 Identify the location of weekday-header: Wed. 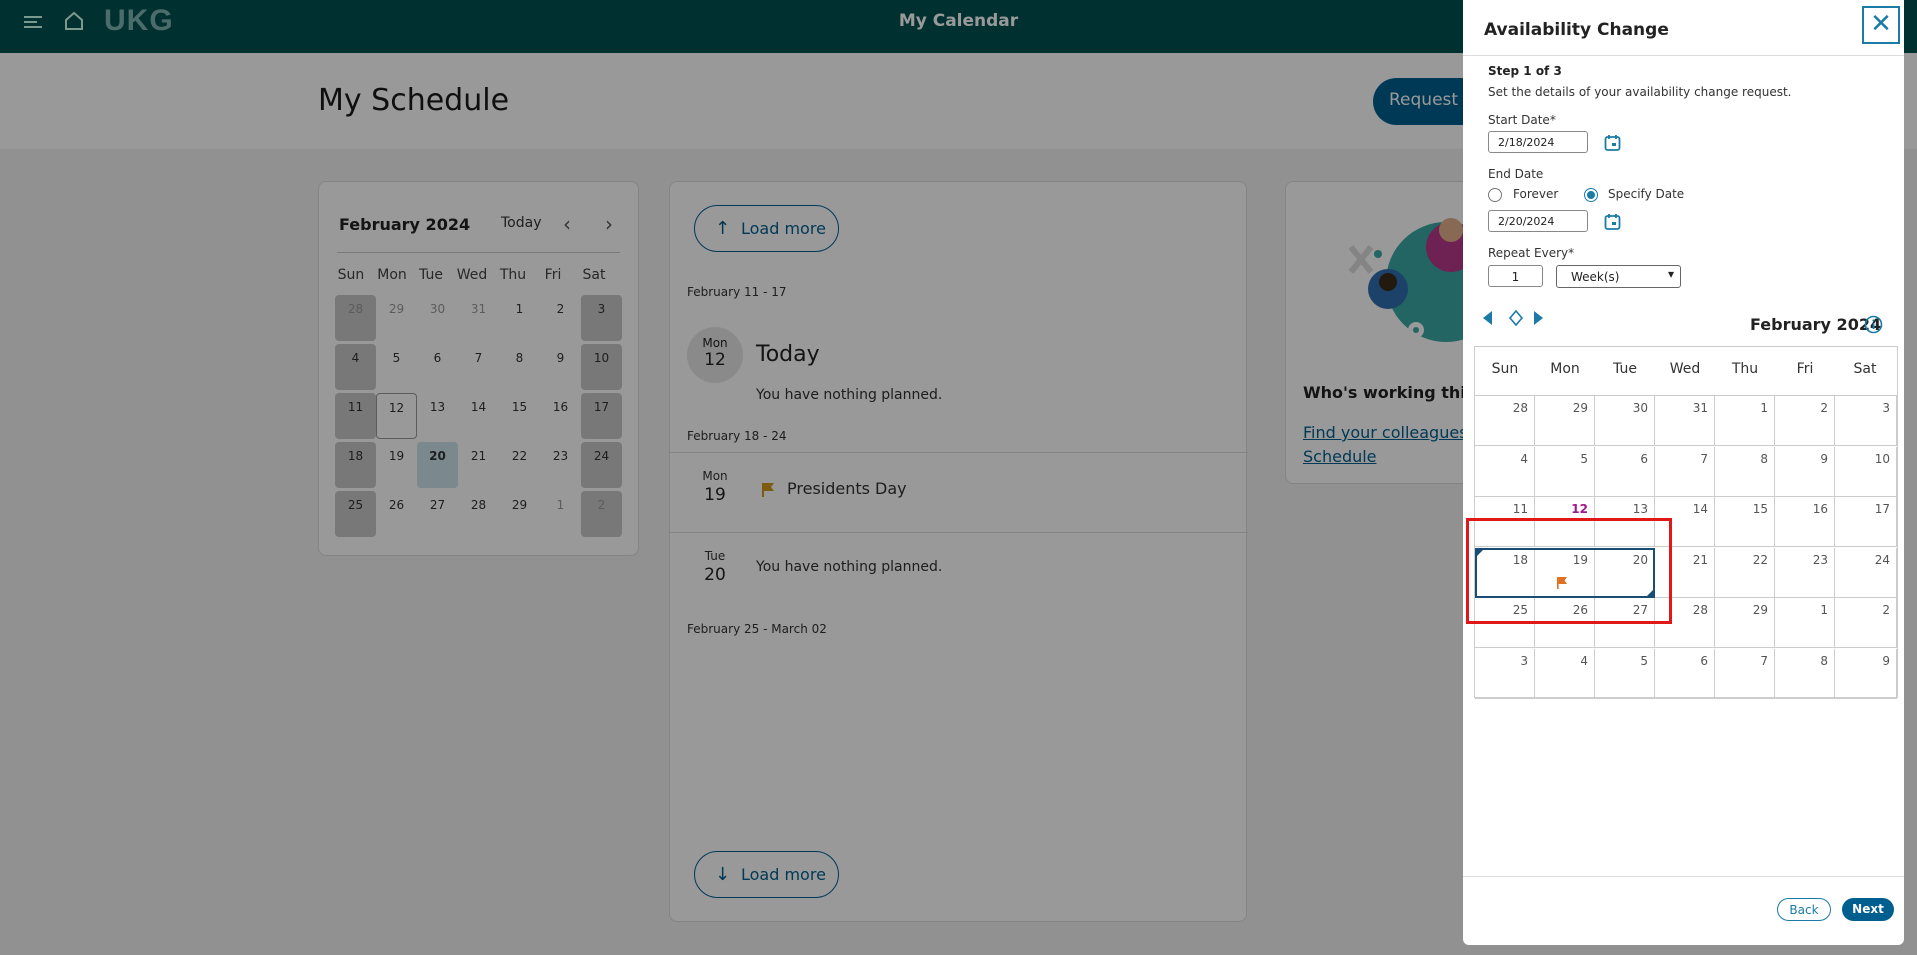
(1685, 369).